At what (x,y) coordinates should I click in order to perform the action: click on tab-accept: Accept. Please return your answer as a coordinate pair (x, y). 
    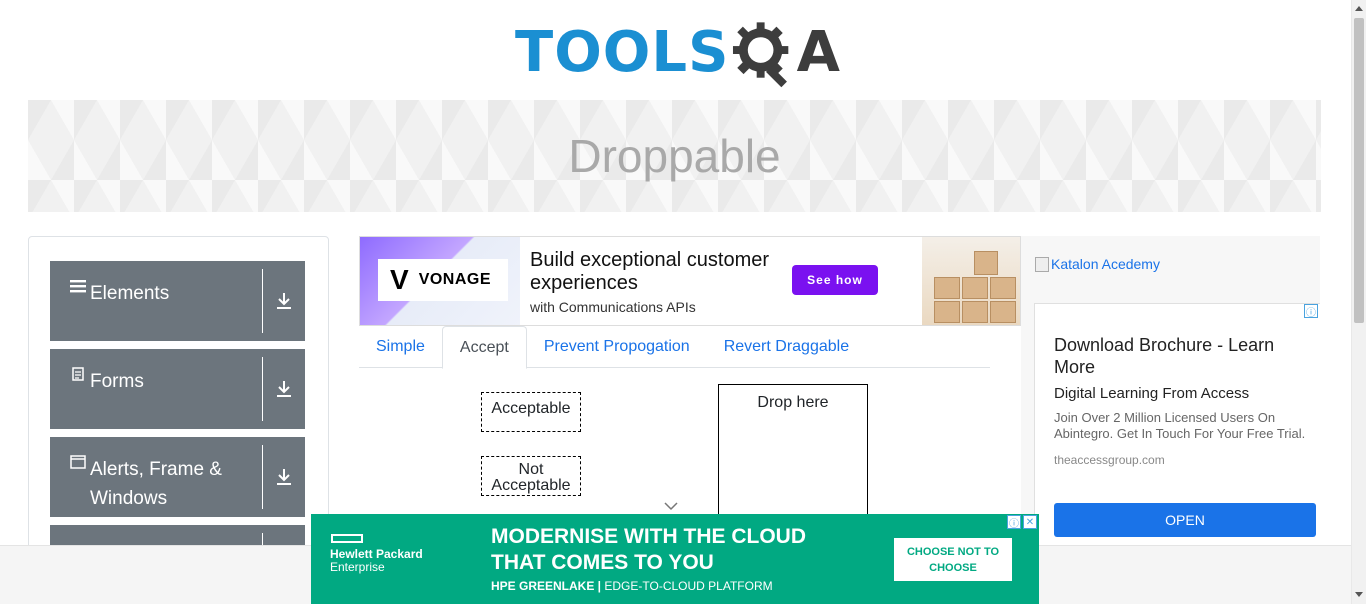
    Looking at the image, I should click on (484, 347).